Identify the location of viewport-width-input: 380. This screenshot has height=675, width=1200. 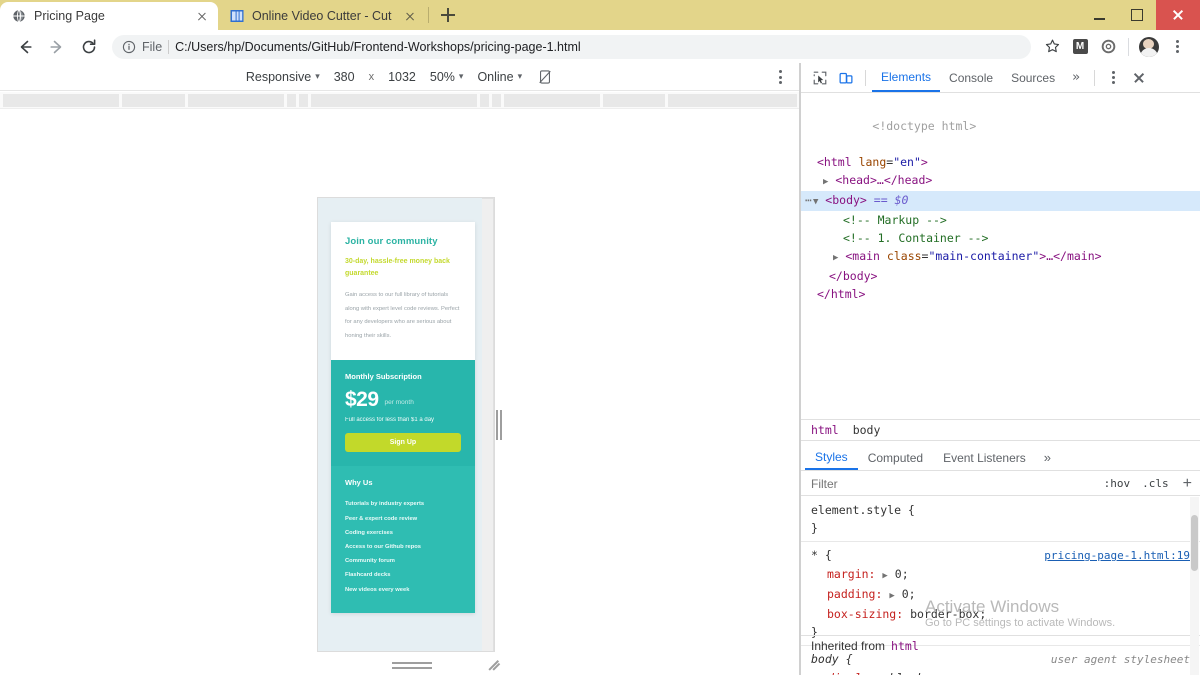
(344, 77).